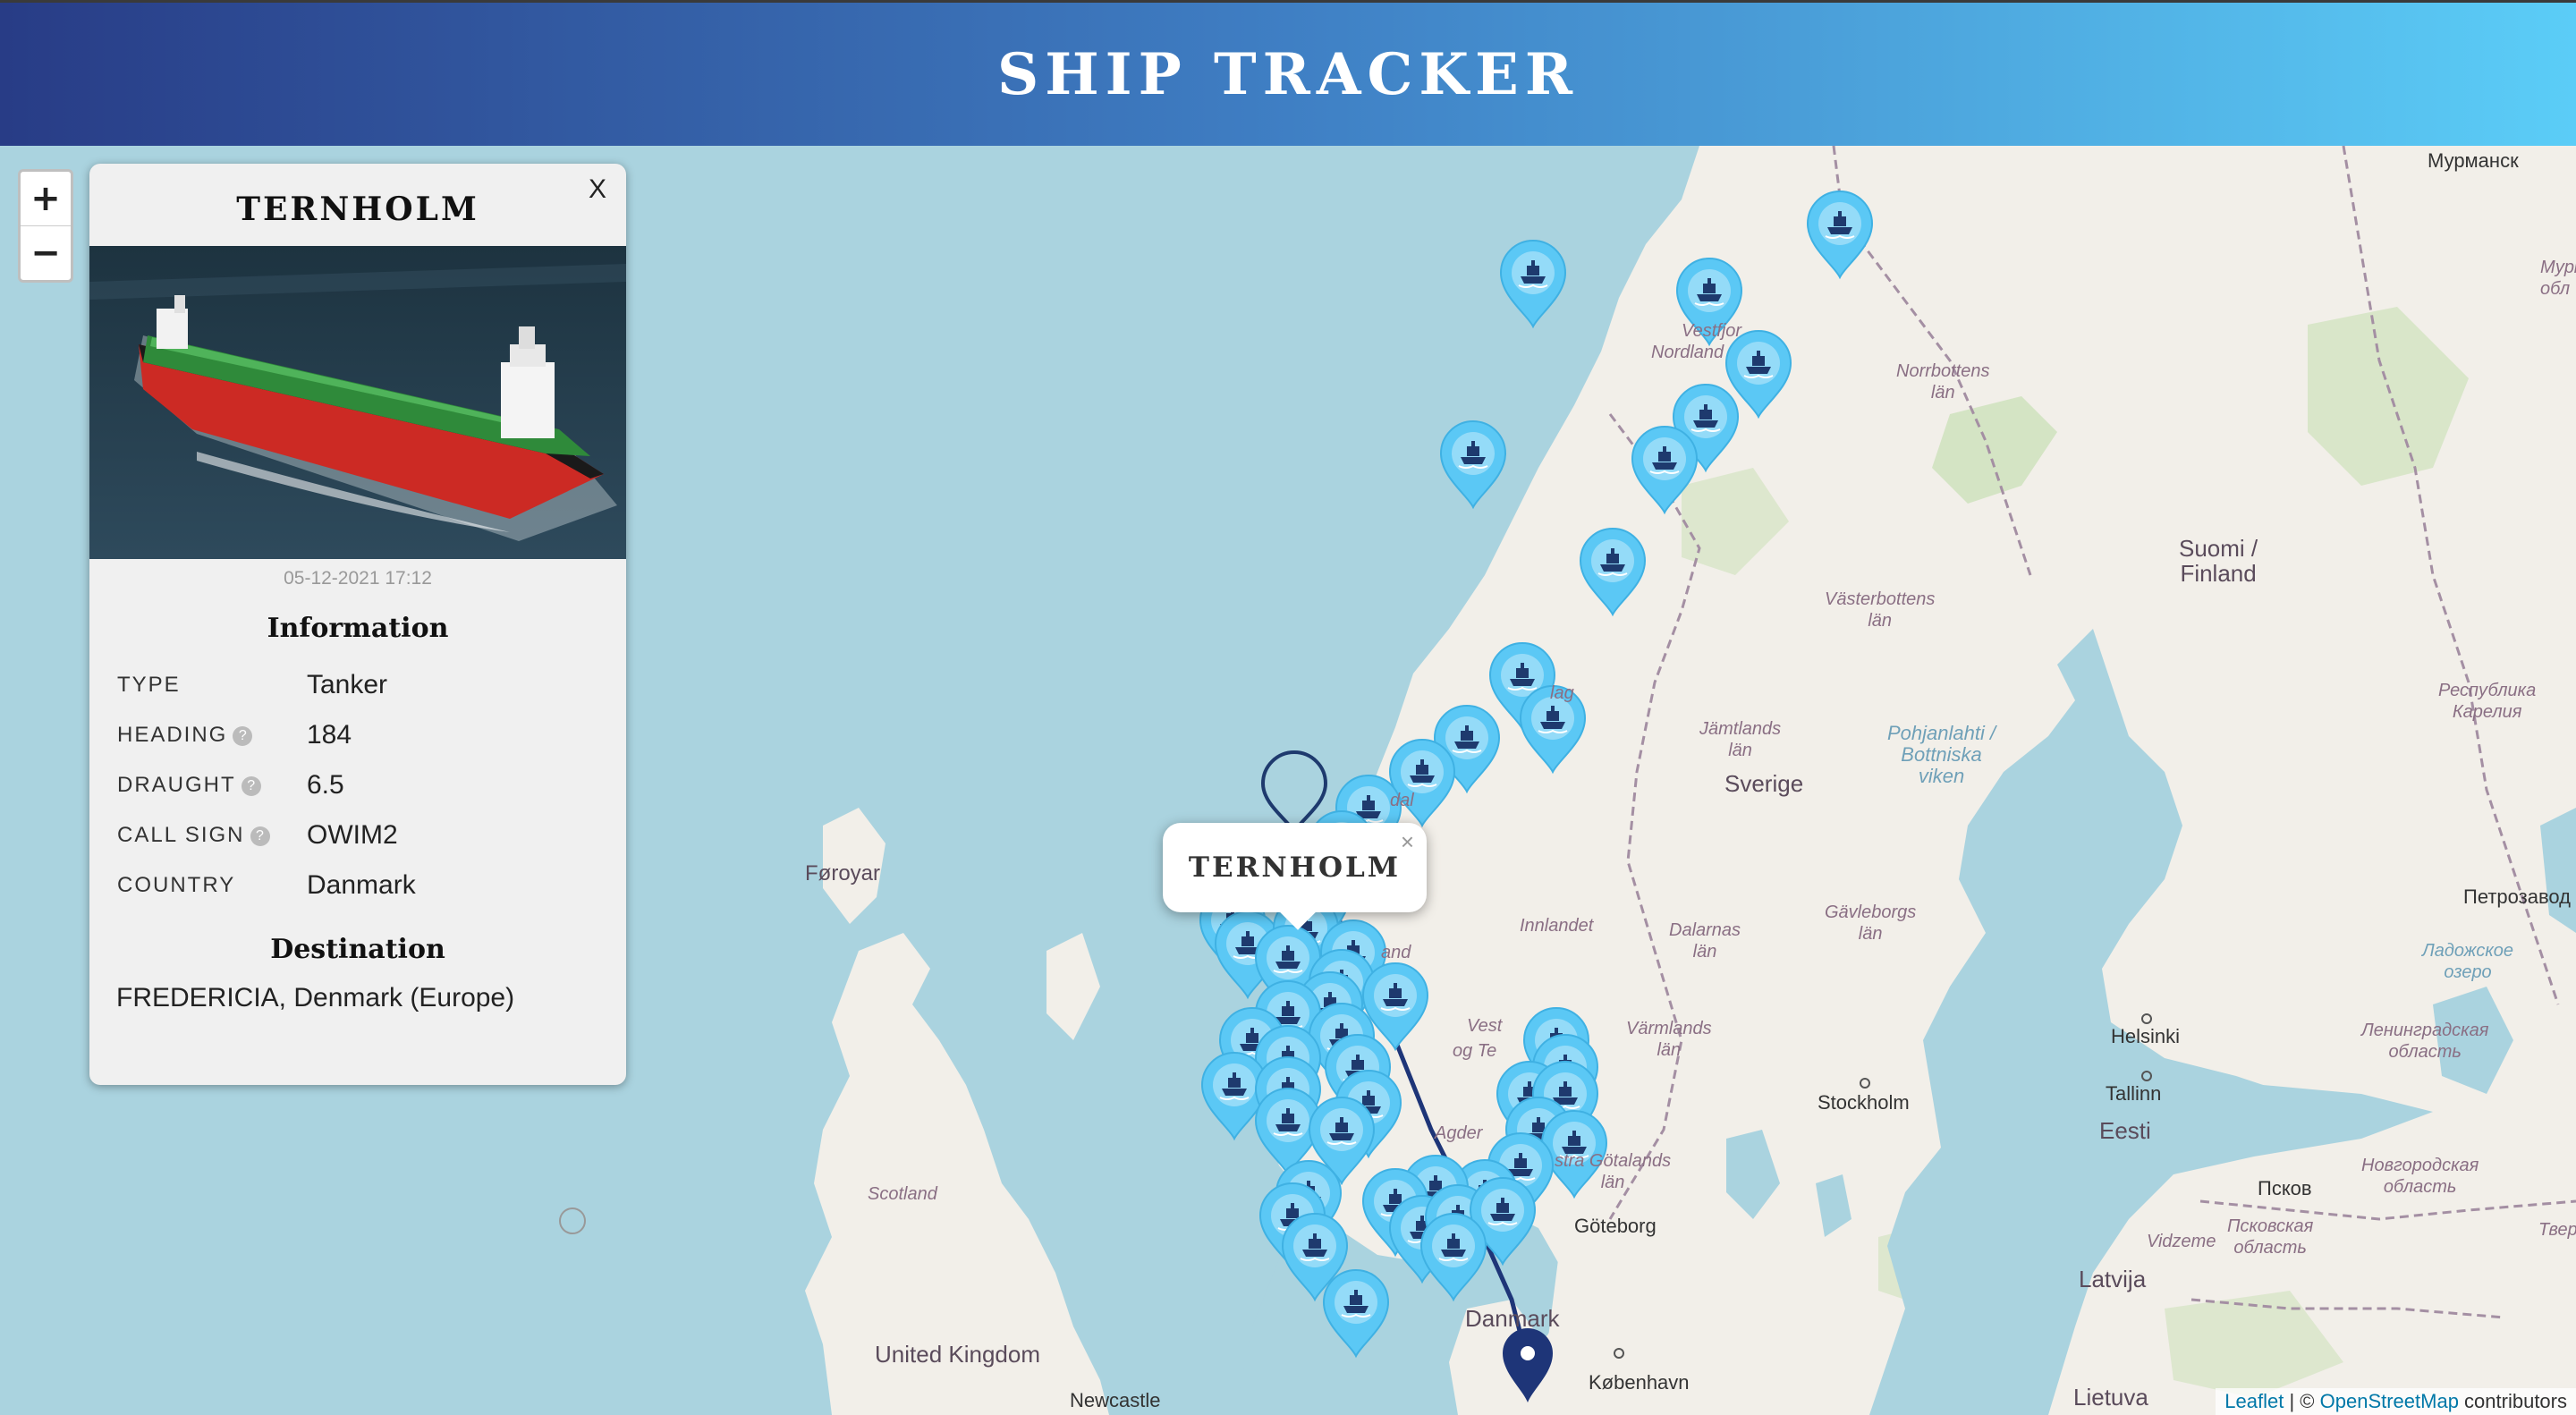 This screenshot has width=2576, height=1415. Describe the element at coordinates (1764, 784) in the screenshot. I see `label-sverige: Sverige` at that location.